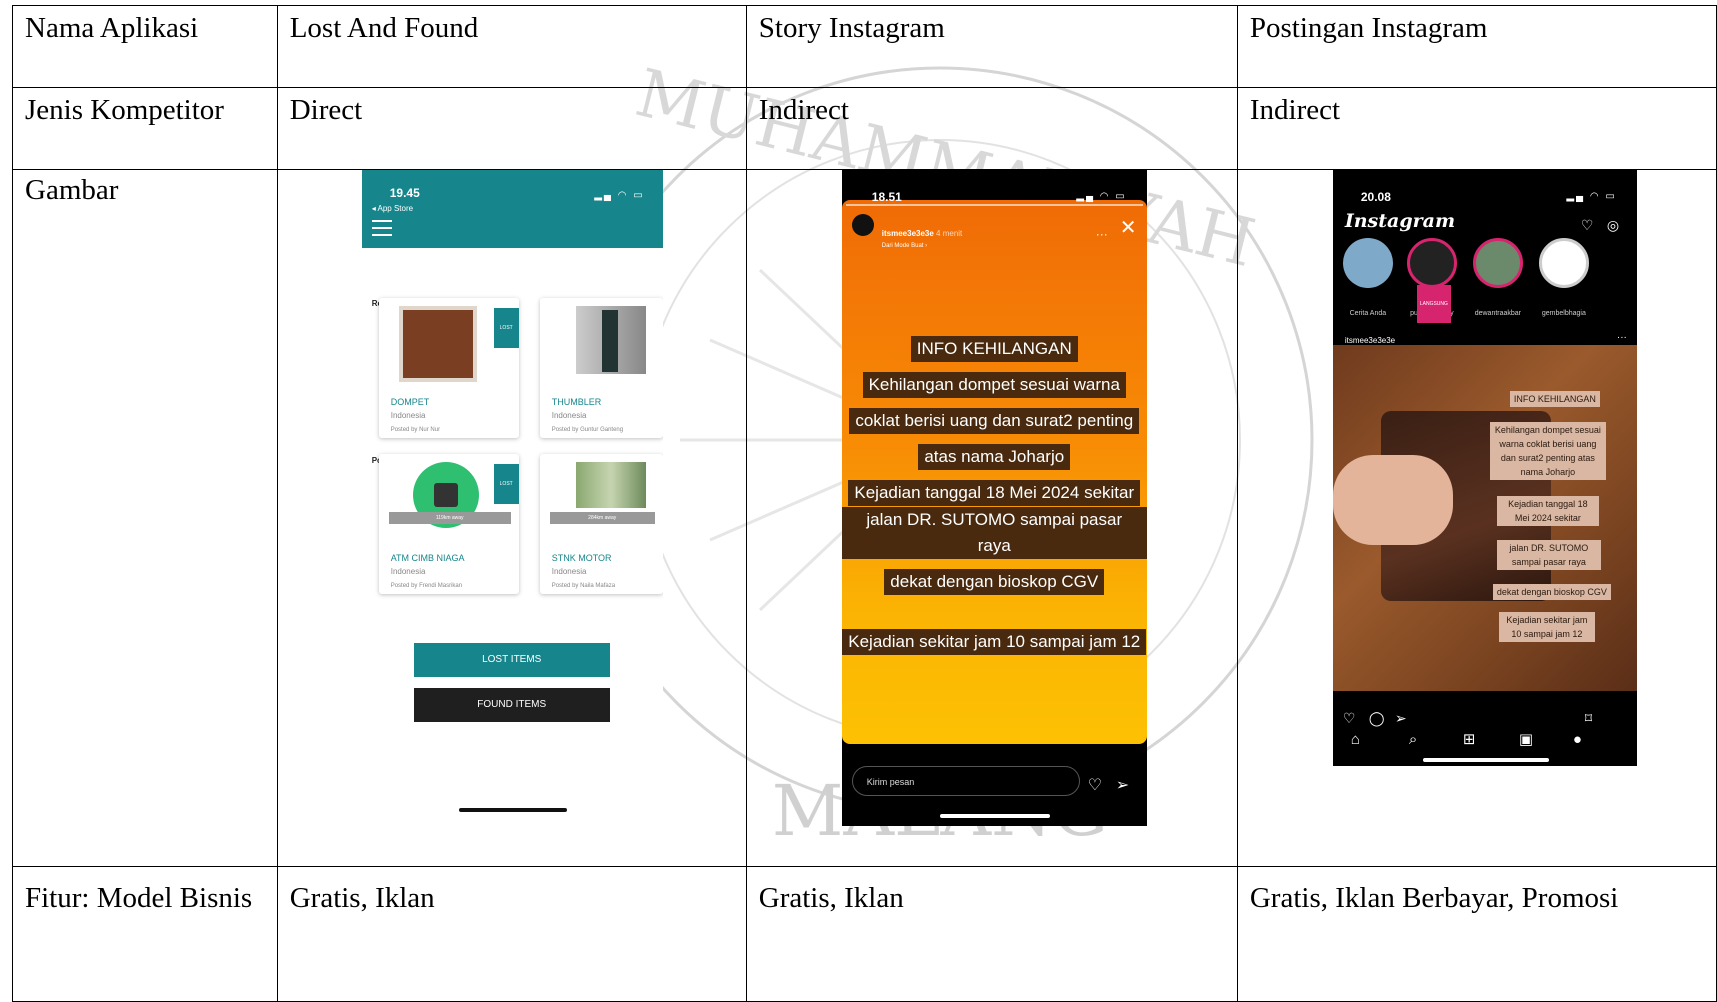 The width and height of the screenshot is (1717, 1002). I want to click on story-age: 4 menit, so click(949, 233).